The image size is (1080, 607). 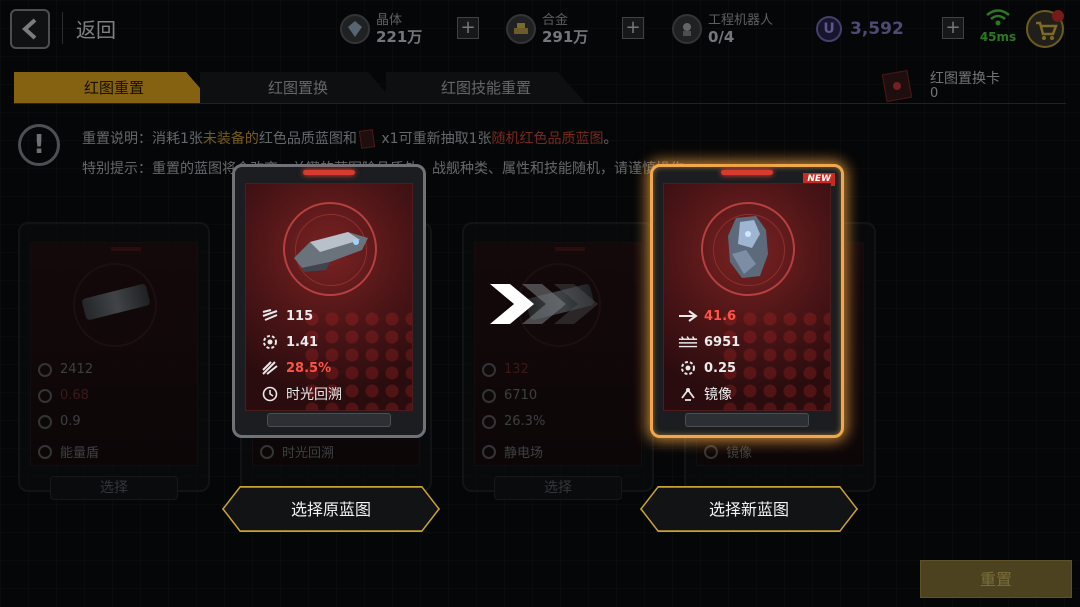 What do you see at coordinates (270, 315) in the screenshot?
I see `fire-rate-icon` at bounding box center [270, 315].